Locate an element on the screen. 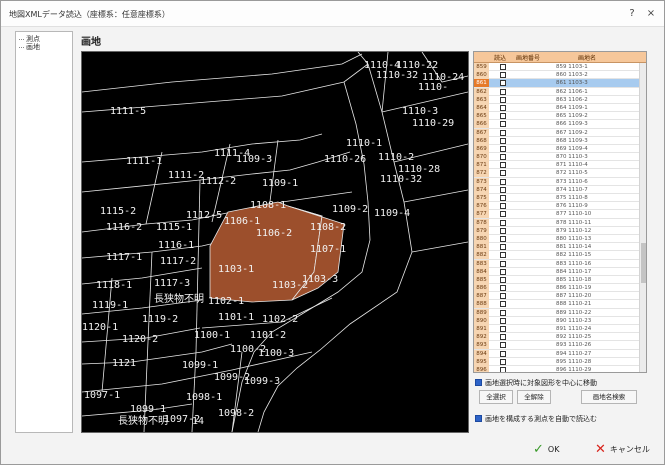  table-row: 886 886 1110-19 is located at coordinates (556, 288).